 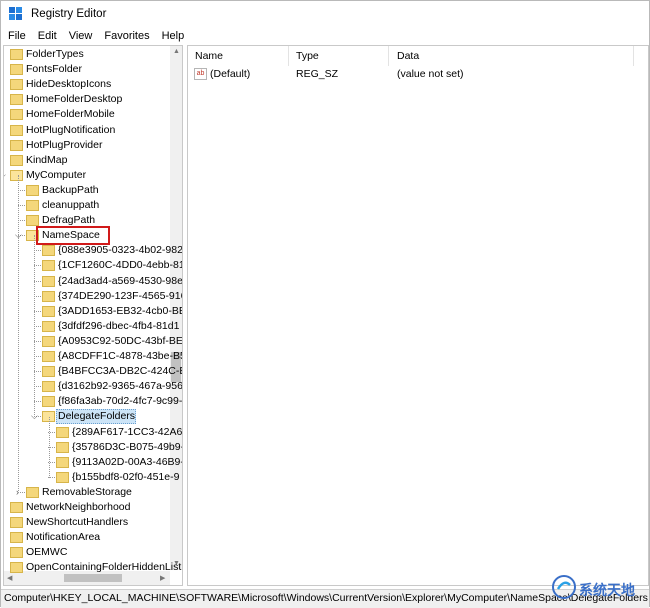 I want to click on tree-item: HideDesktopIcons, so click(x=87, y=84).